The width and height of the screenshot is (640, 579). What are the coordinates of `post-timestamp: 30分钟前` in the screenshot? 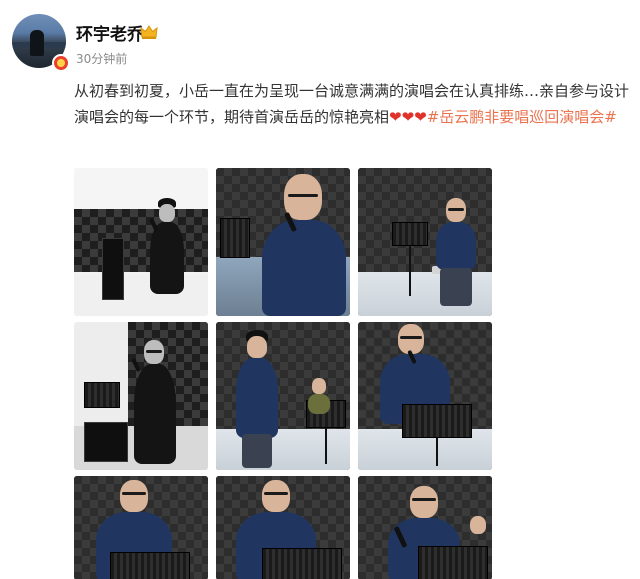 It's located at (101, 58).